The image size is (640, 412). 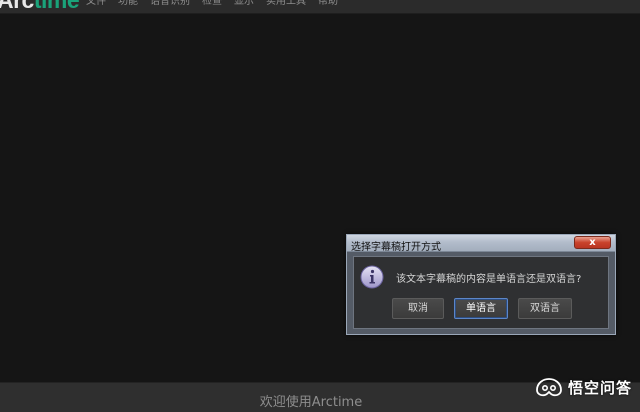 I want to click on wukong-logo-icon, so click(x=549, y=387).